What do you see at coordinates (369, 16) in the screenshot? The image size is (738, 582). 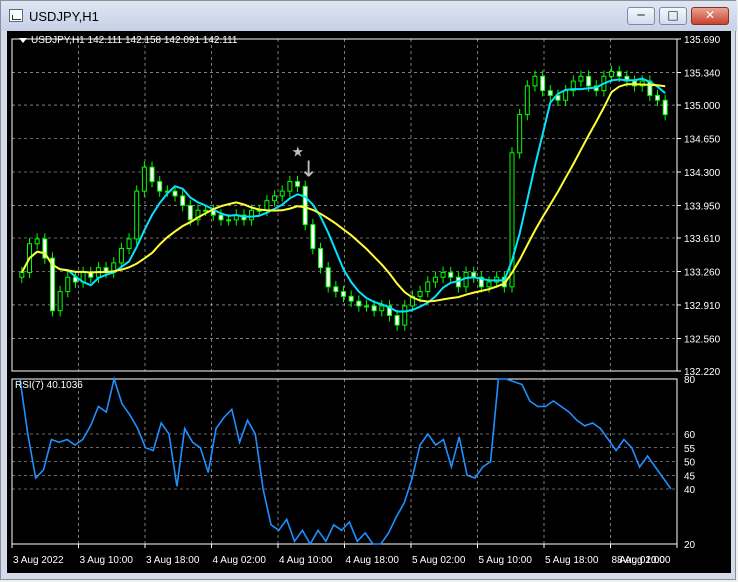 I see `title-bar: USDJPY,H1 ─ □ ✕` at bounding box center [369, 16].